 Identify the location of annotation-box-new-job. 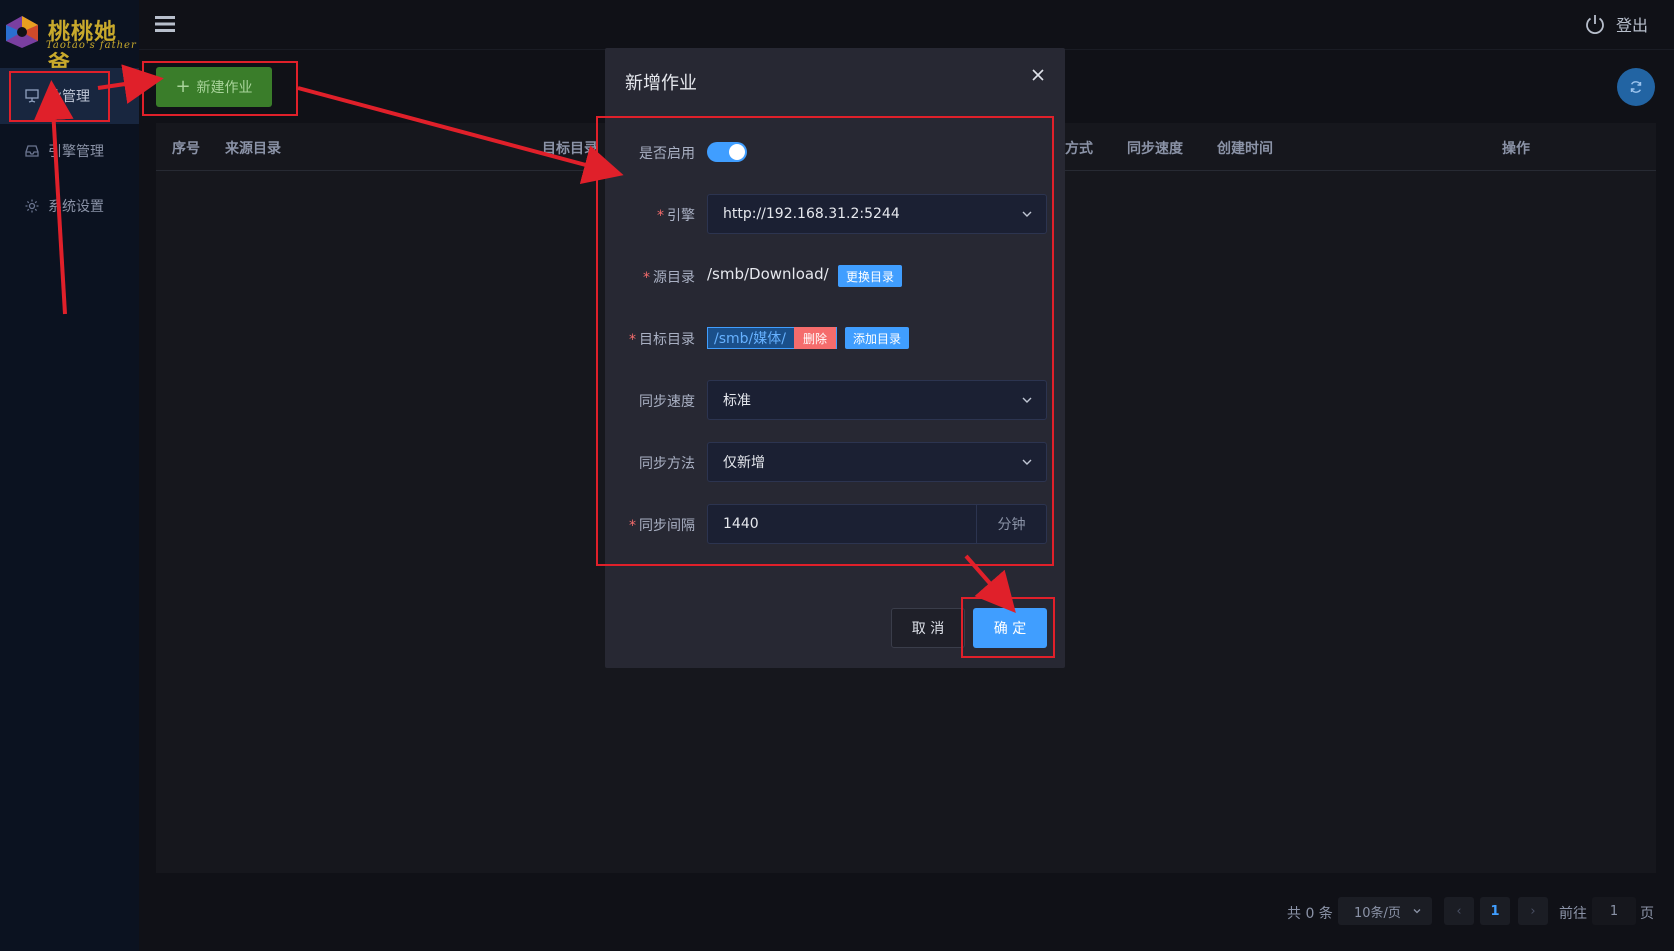
(220, 88).